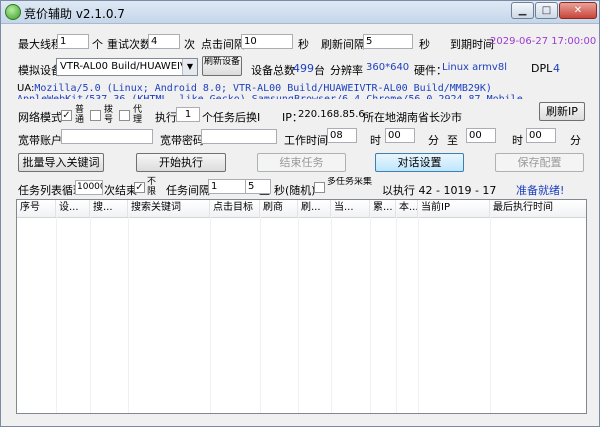 Image resolution: width=600 pixels, height=427 pixels. What do you see at coordinates (300, 12) in the screenshot?
I see `title-bar: 竞价辅助 v2.1.0.7 ▁ □ ✕` at bounding box center [300, 12].